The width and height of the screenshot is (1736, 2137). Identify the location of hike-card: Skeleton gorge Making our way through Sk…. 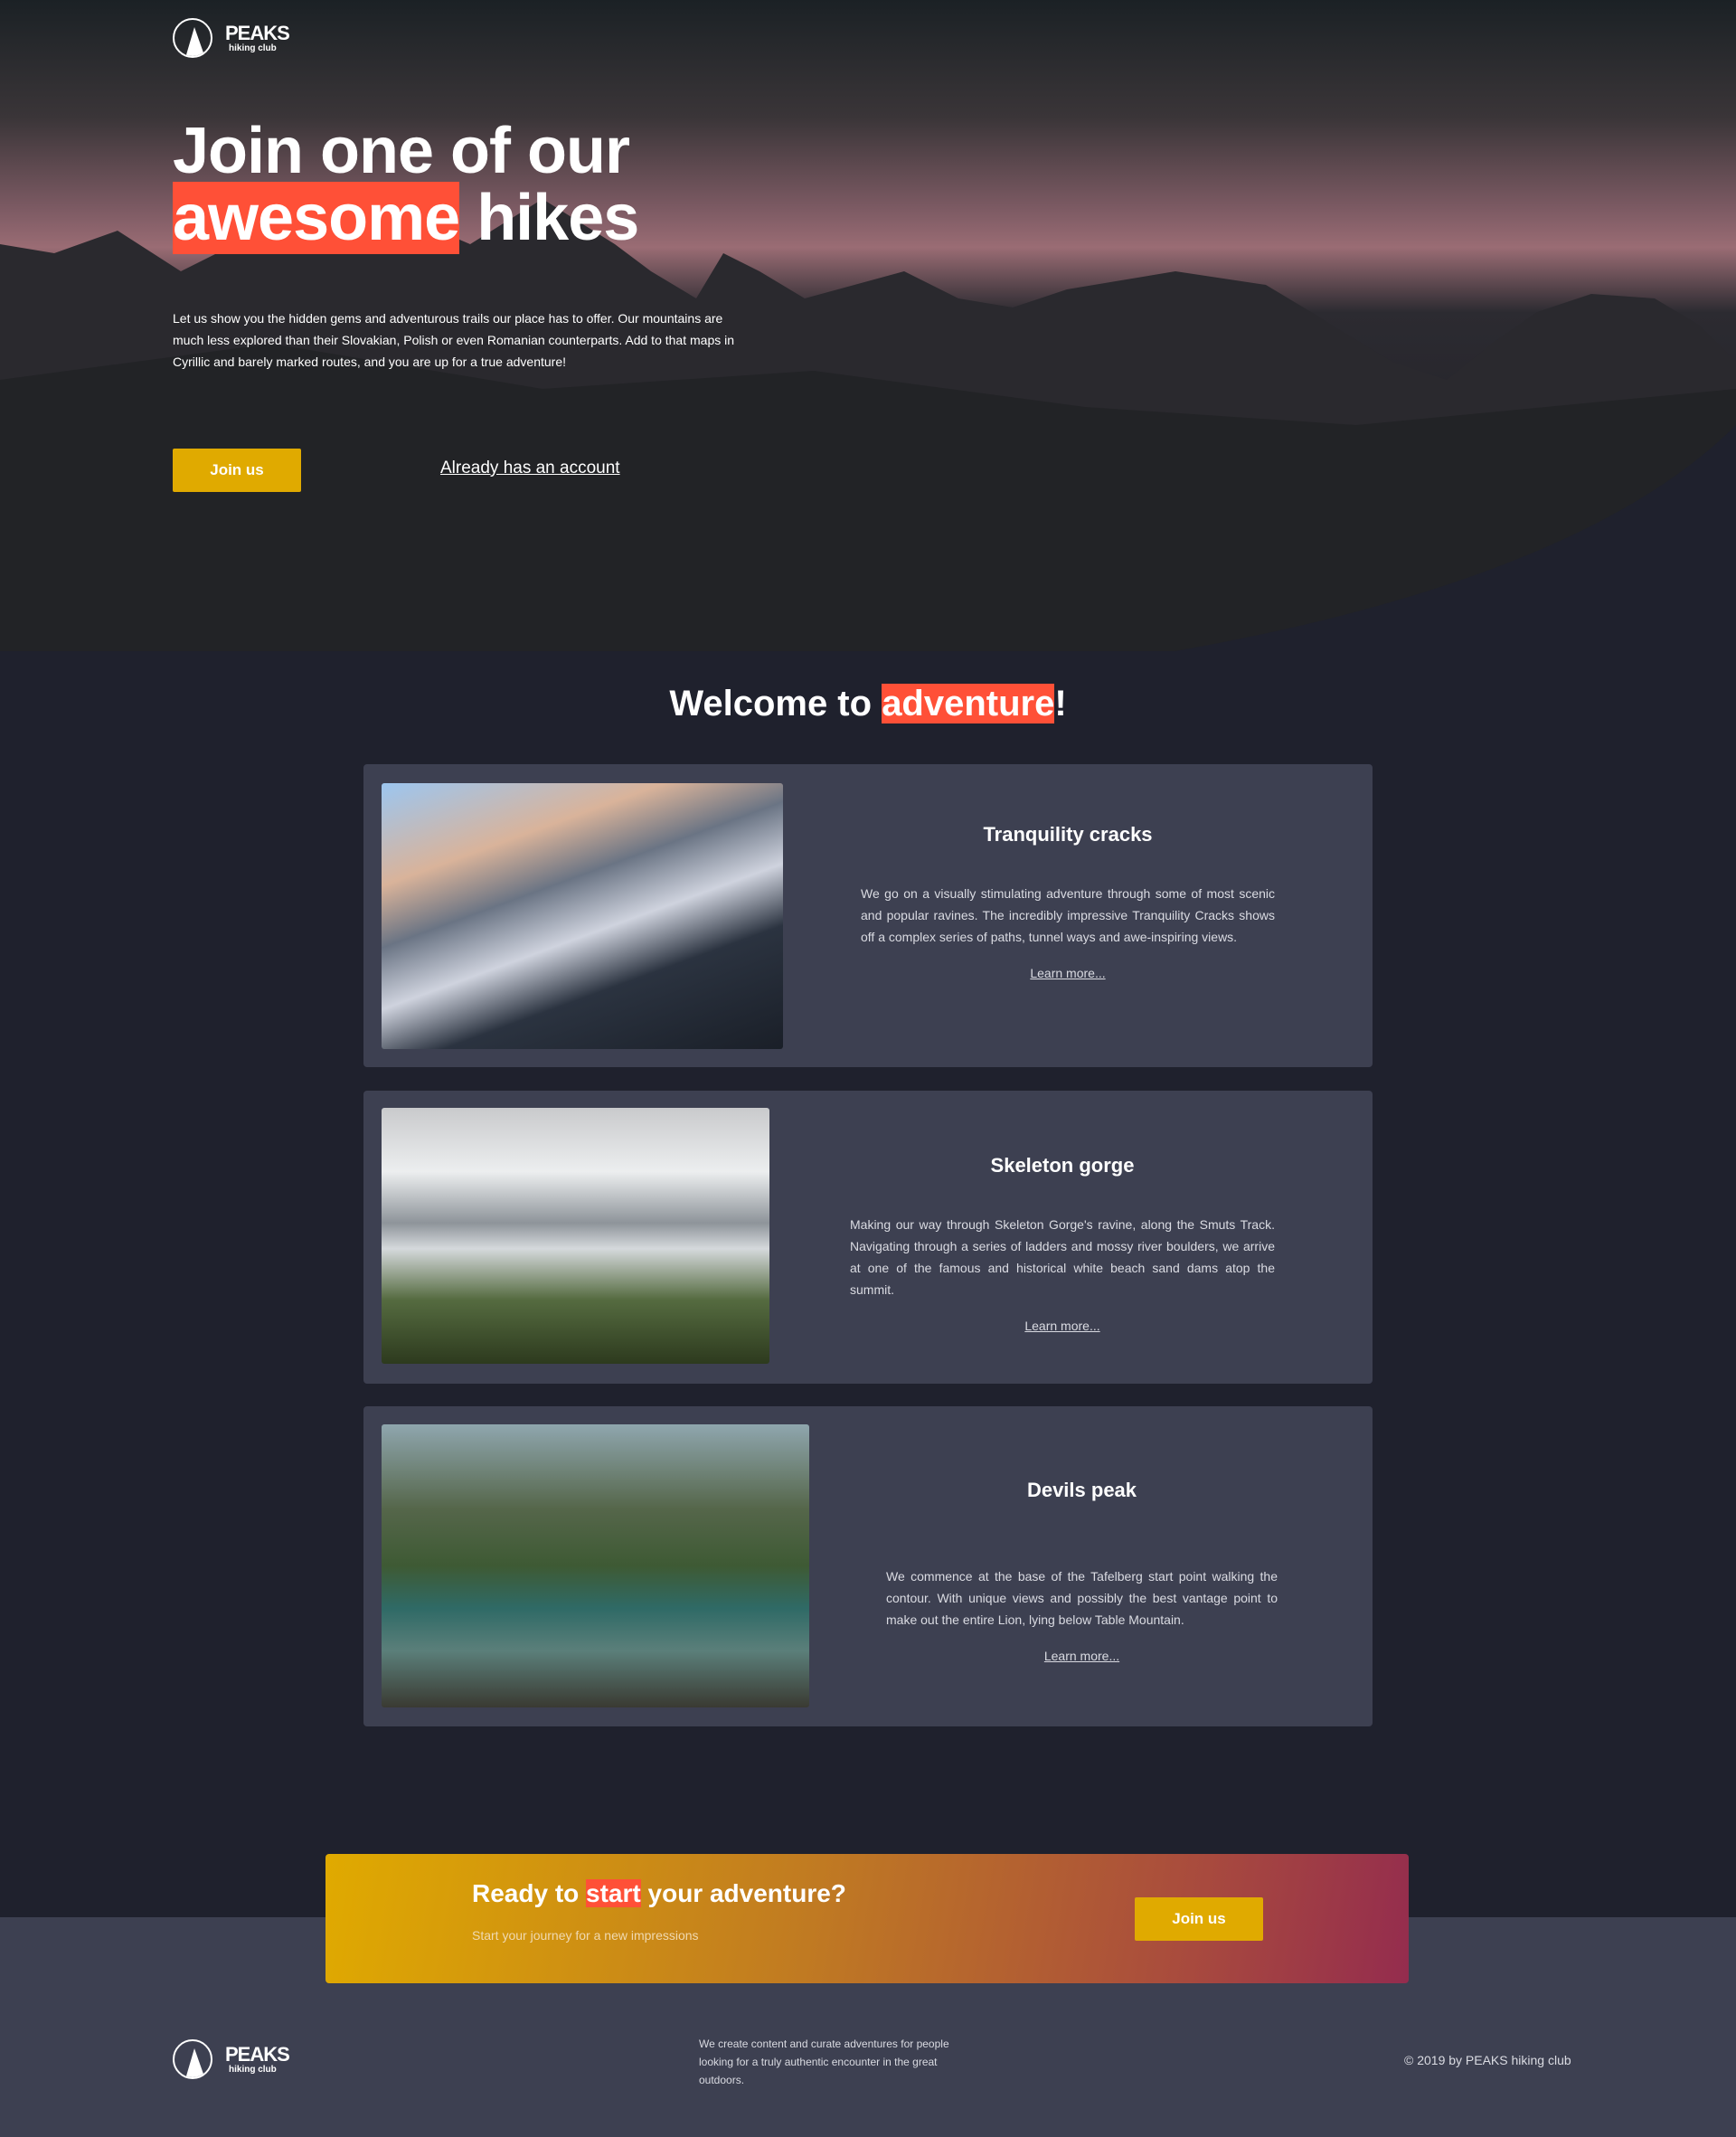
(868, 1237).